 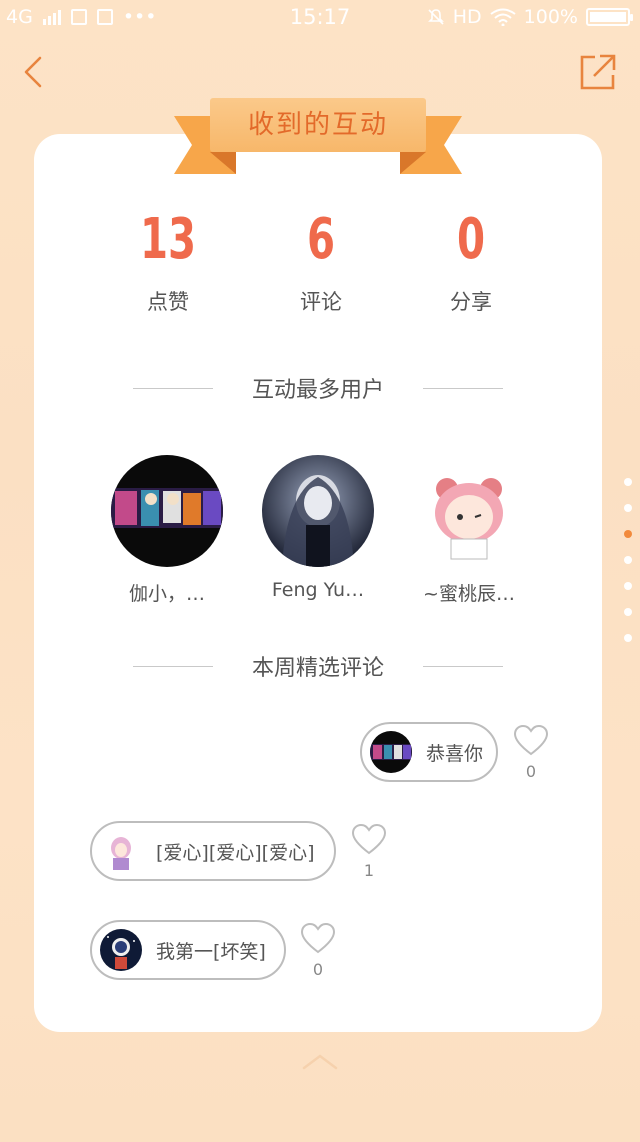 What do you see at coordinates (435, 17) in the screenshot?
I see `mute-bell-icon` at bounding box center [435, 17].